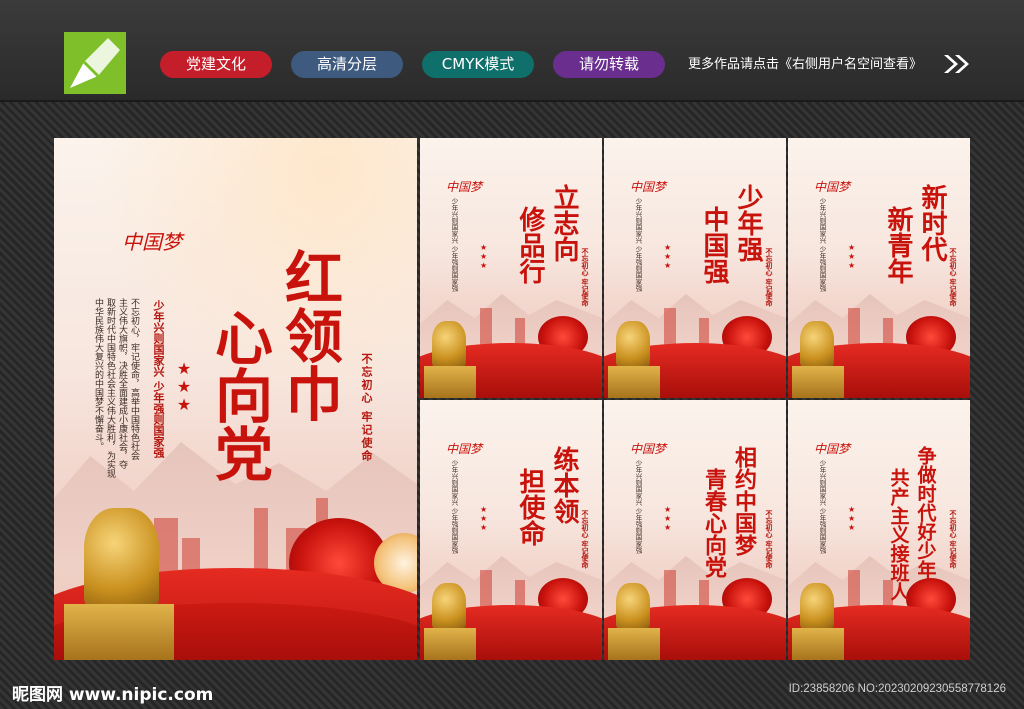 Image resolution: width=1024 pixels, height=709 pixels. I want to click on tag-cmyk: CMYK模式, so click(478, 64).